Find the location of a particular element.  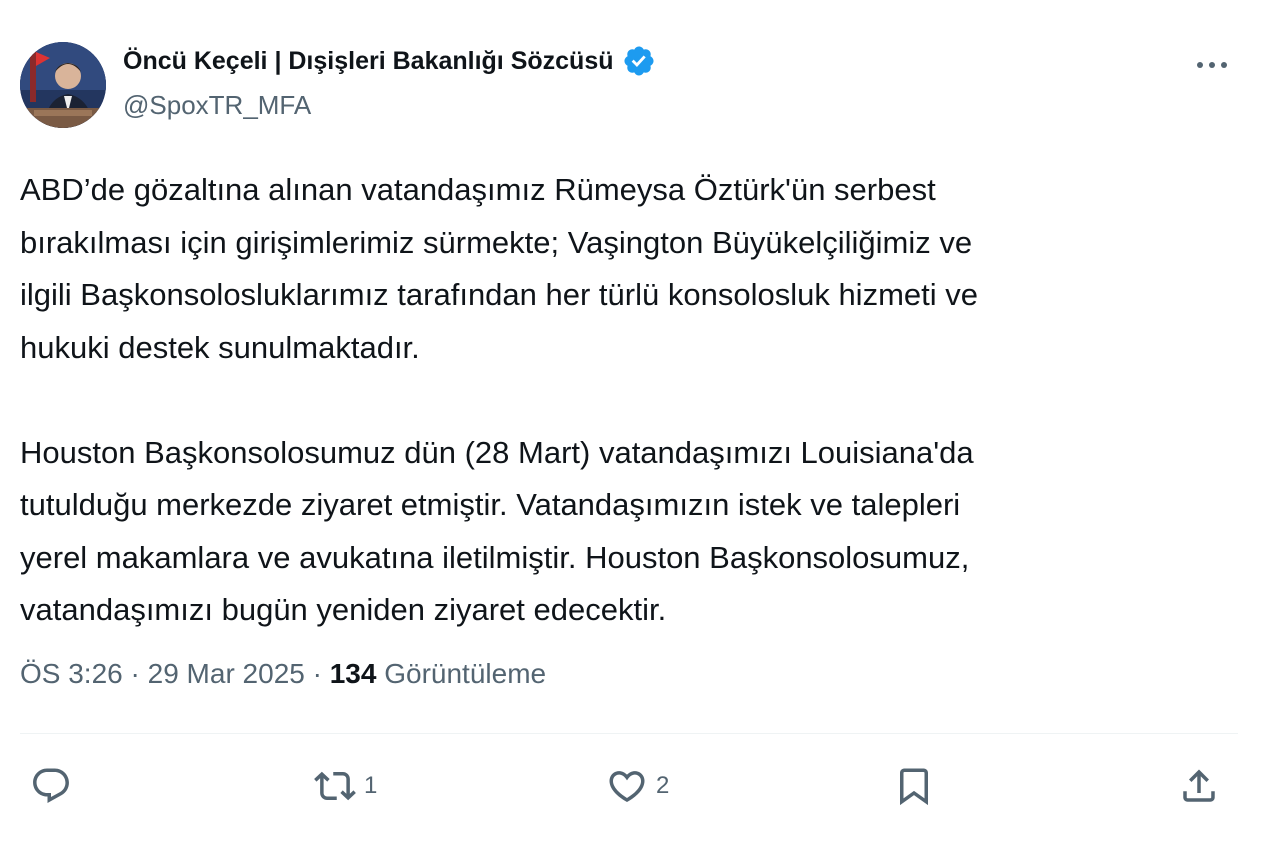

verified-badge-icon is located at coordinates (639, 61).